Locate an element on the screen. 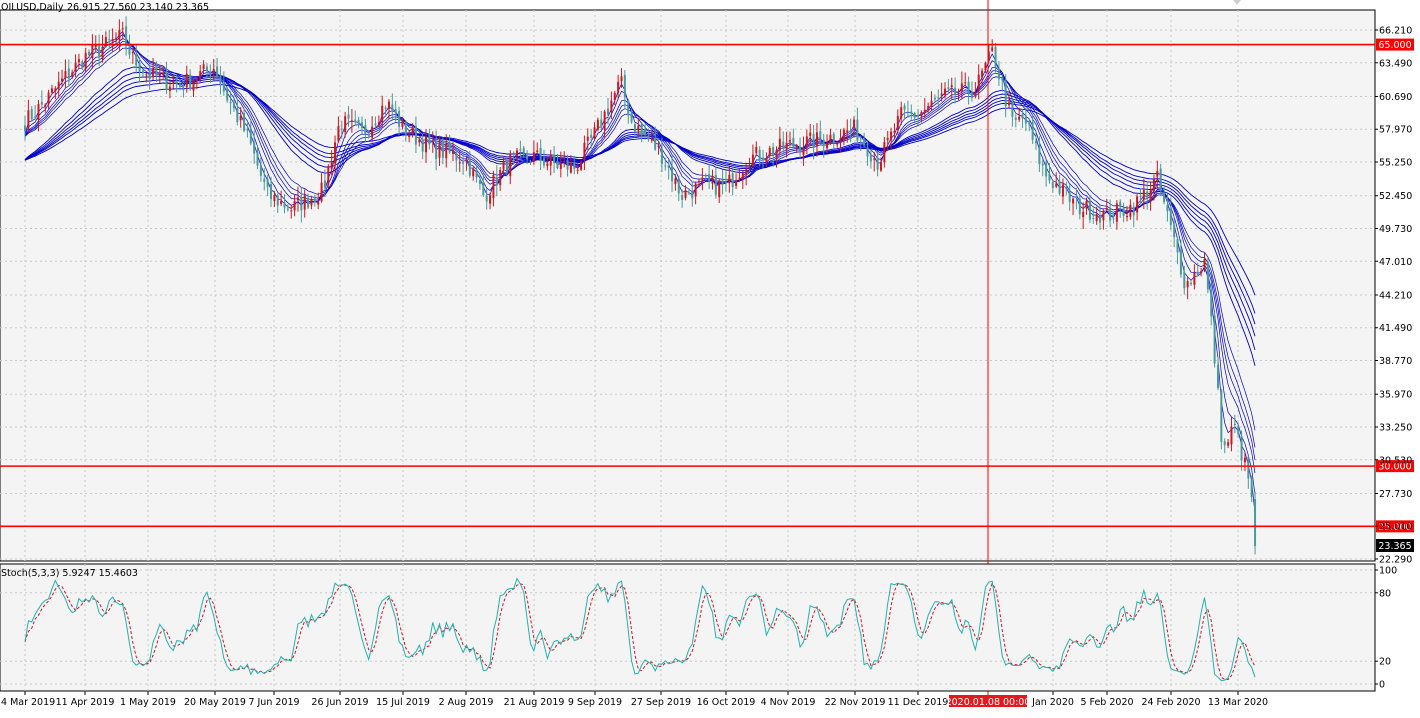 Image resolution: width=1420 pixels, height=718 pixels. crosshair-time-label: 2020.01.08 00:00 is located at coordinates (988, 702).